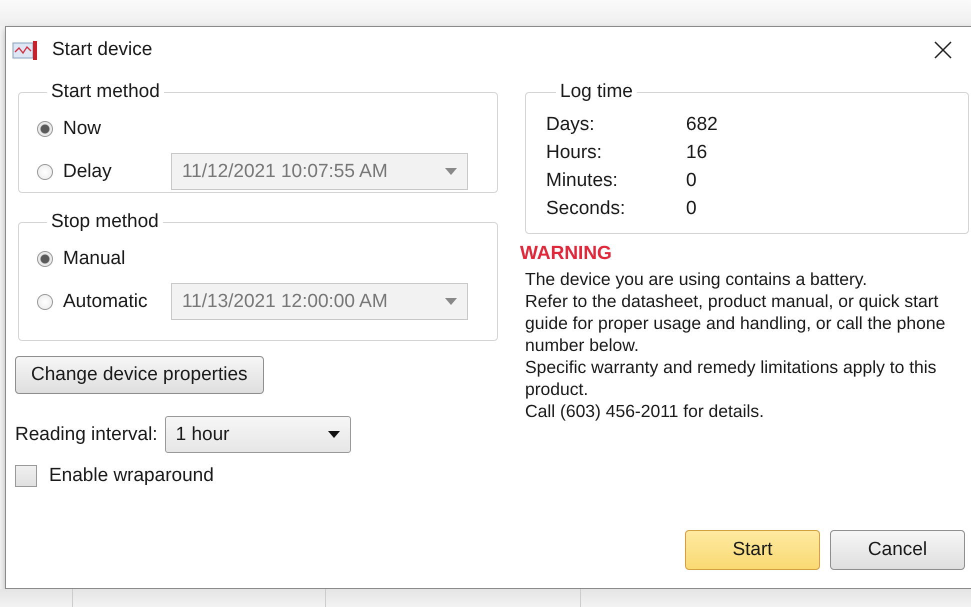 Image resolution: width=971 pixels, height=607 pixels. I want to click on group-title: Log time, so click(596, 92).